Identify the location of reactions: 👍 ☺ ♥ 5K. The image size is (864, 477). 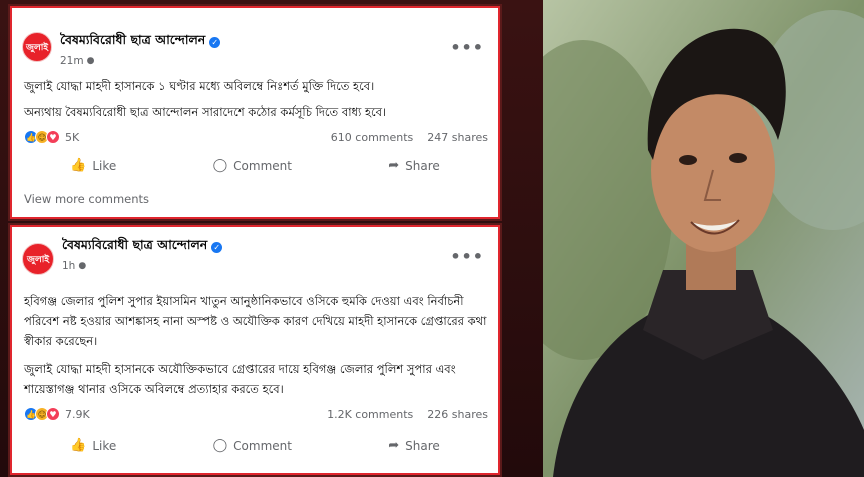
(51, 137).